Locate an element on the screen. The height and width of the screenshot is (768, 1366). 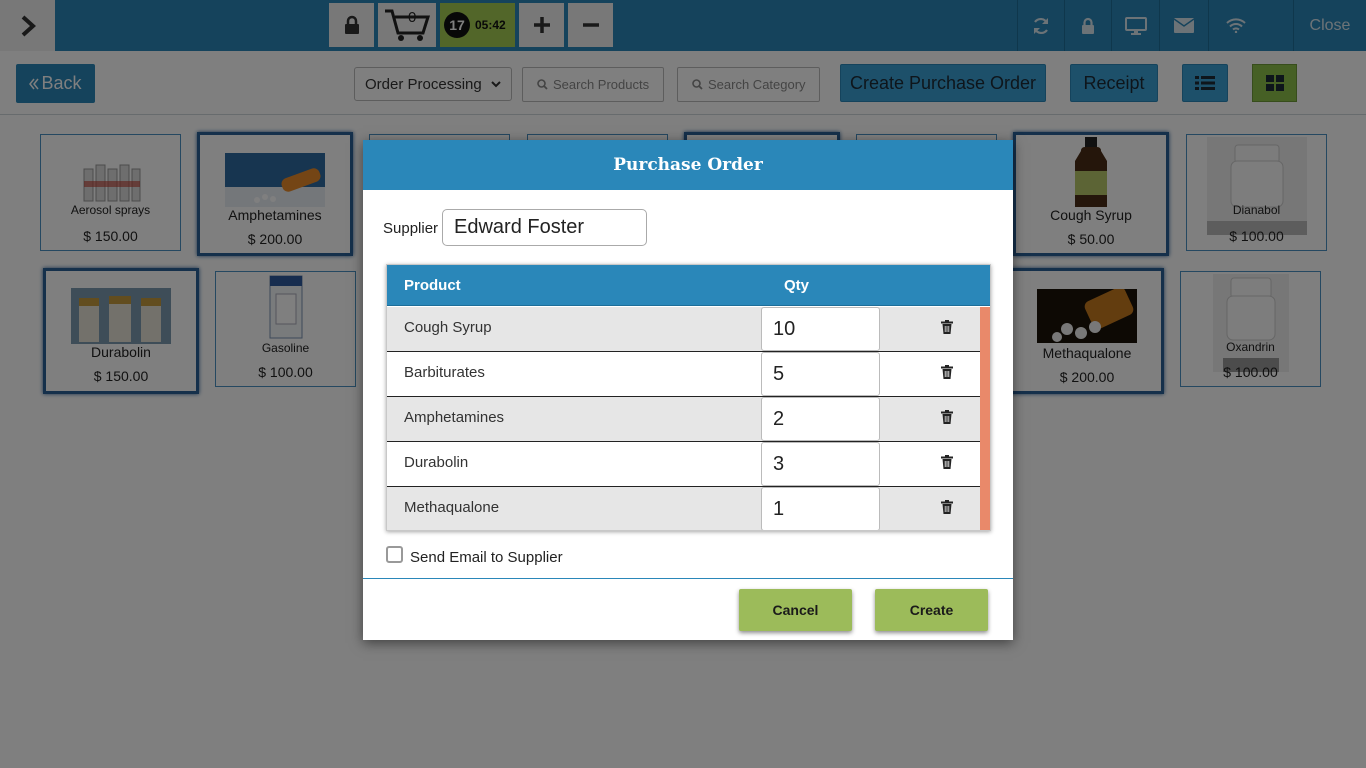
column-header-product: Product is located at coordinates (432, 285).